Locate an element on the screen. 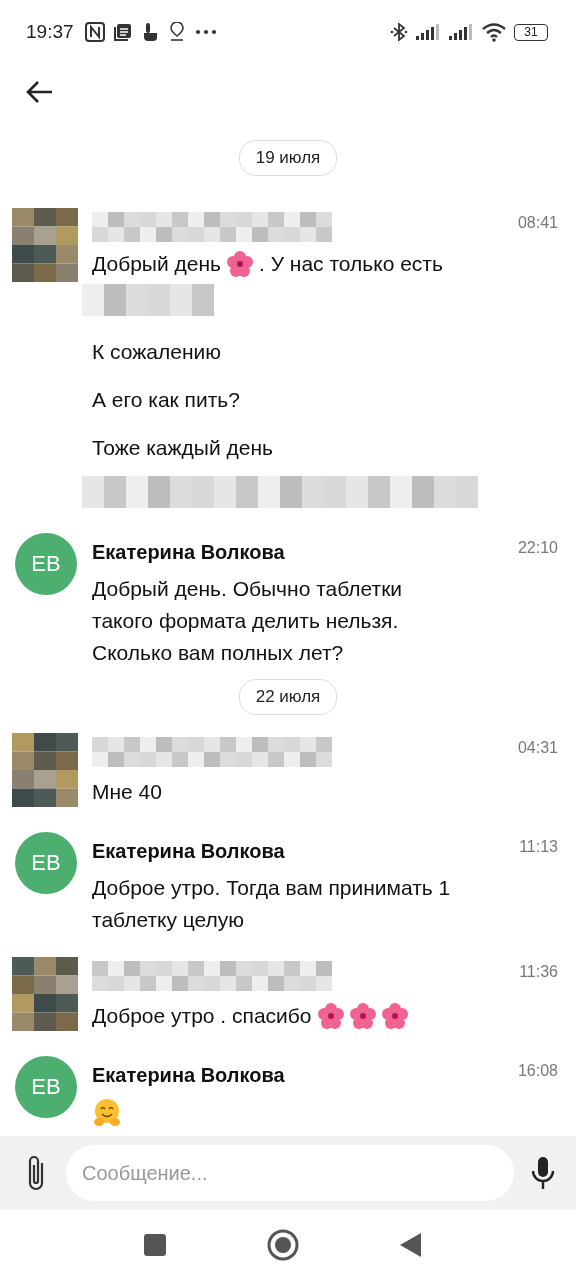  message-time: 16:08 is located at coordinates (537, 1071).